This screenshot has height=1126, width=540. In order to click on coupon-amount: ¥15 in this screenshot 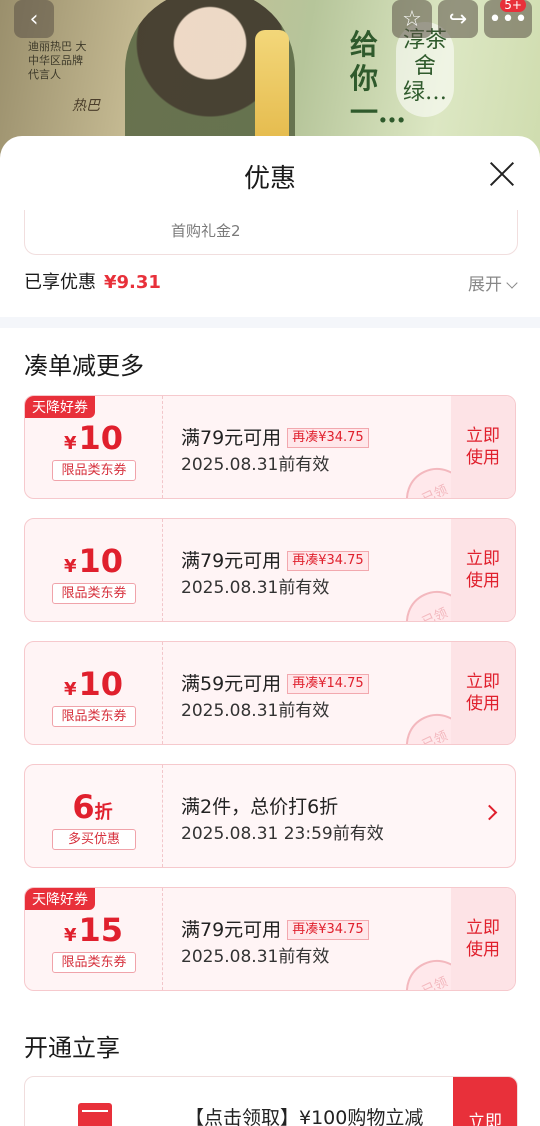, I will do `click(93, 930)`.